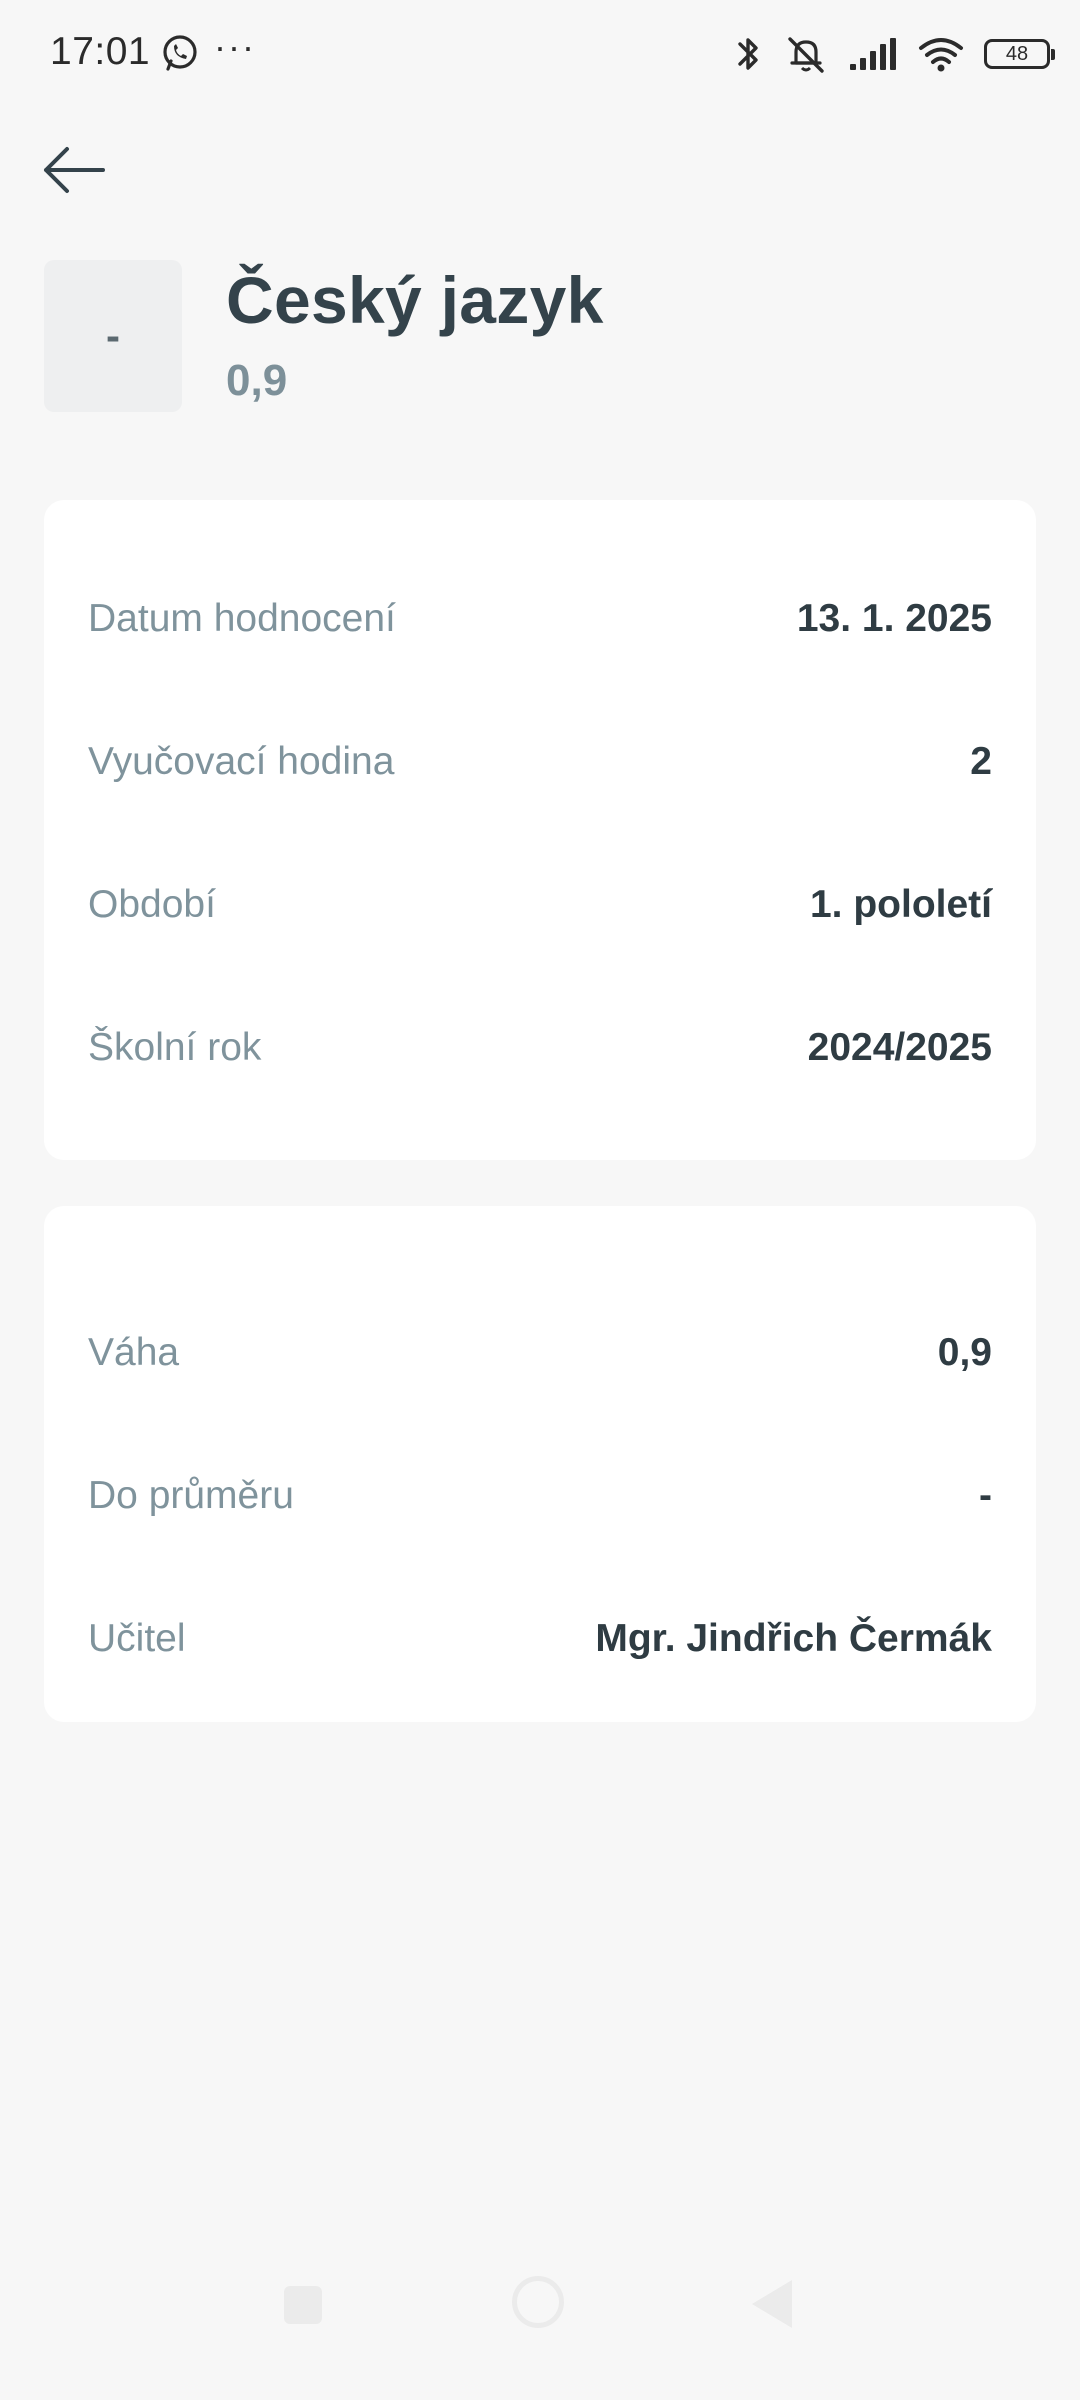  Describe the element at coordinates (242, 618) in the screenshot. I see `detail-label: Datum hodnocení` at that location.